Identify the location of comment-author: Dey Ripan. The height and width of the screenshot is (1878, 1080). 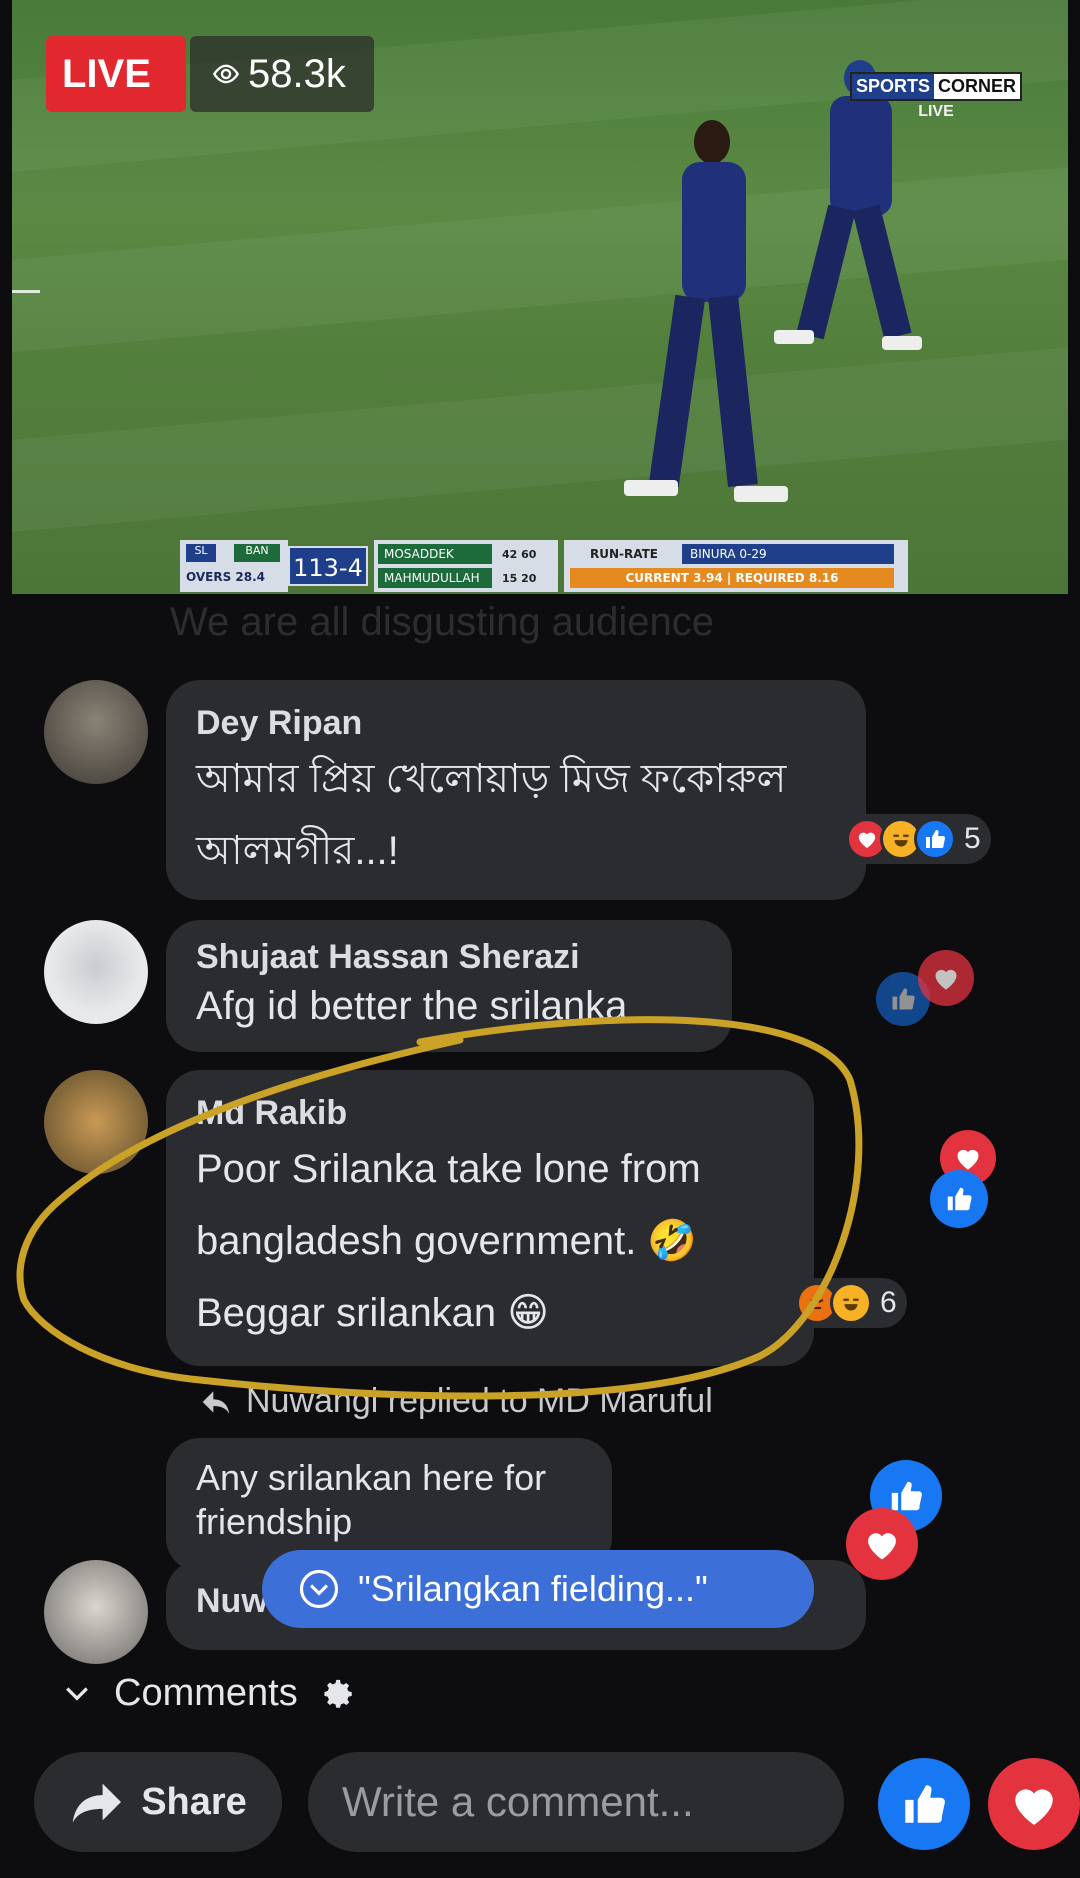
(516, 723).